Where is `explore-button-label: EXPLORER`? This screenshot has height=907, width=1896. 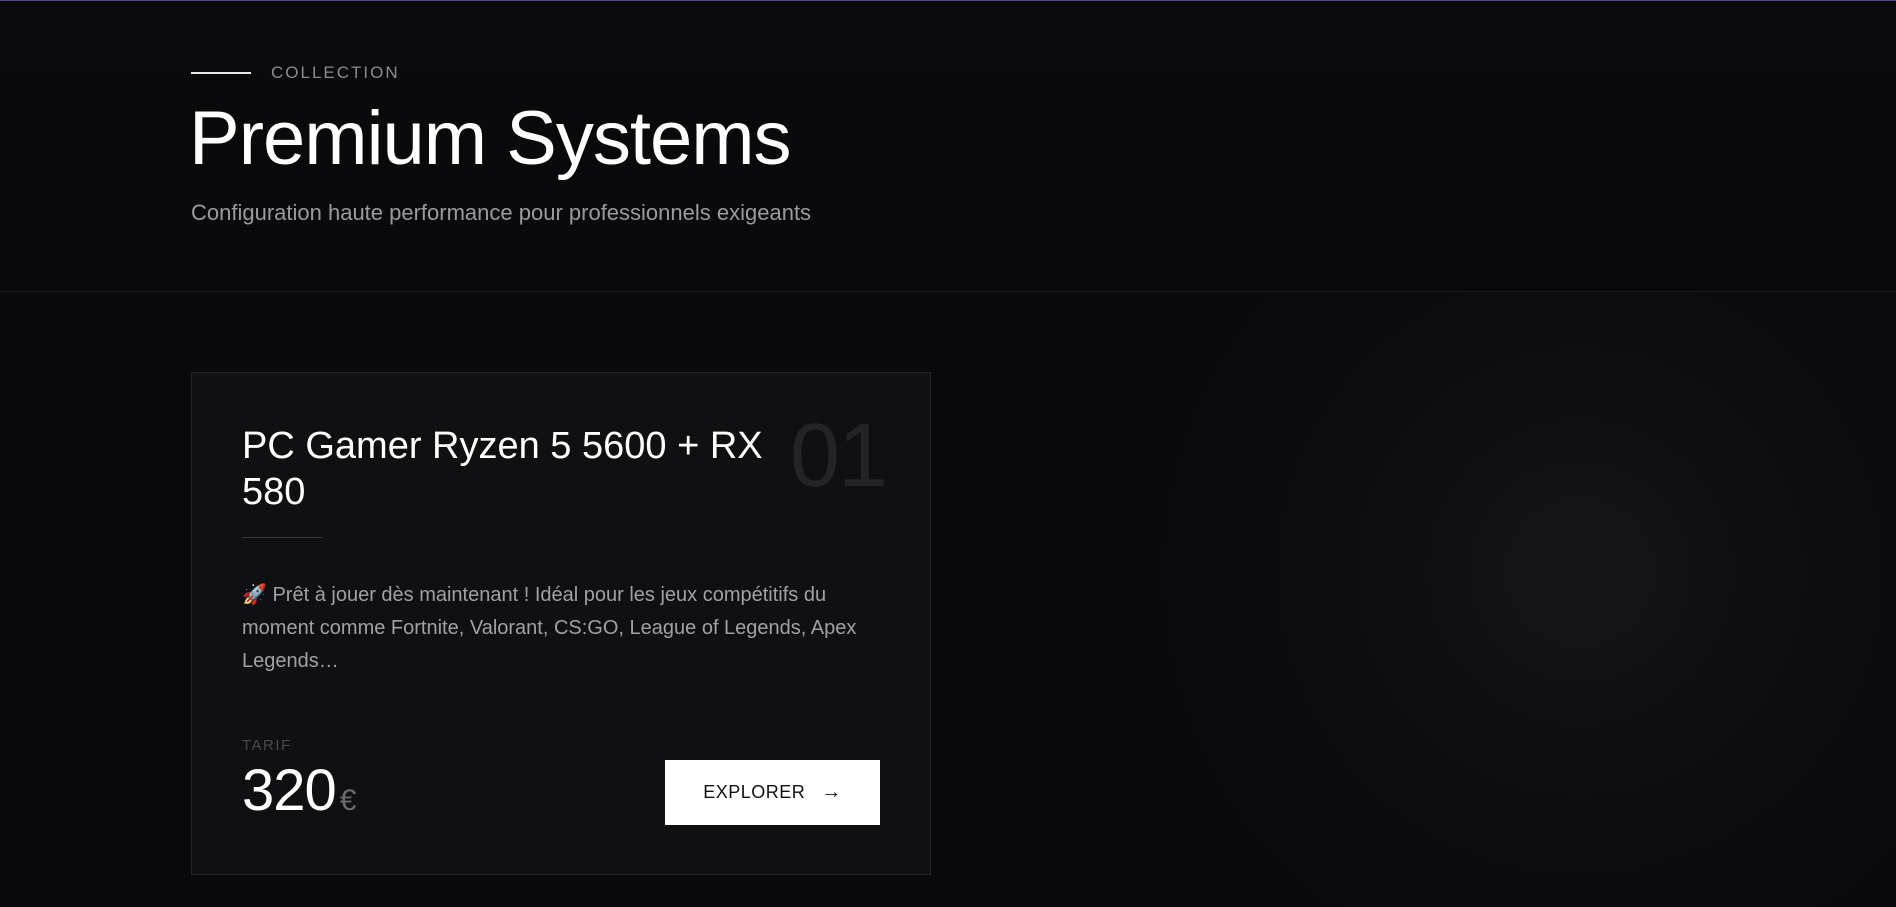
explore-button-label: EXPLORER is located at coordinates (754, 792).